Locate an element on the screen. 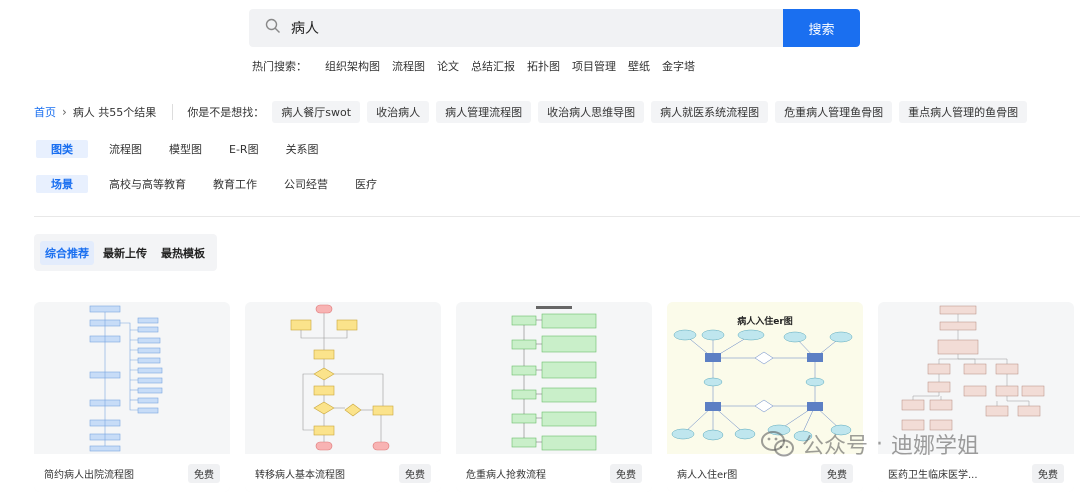  suggest-tag: 病人就医系统流程图 is located at coordinates (710, 112).